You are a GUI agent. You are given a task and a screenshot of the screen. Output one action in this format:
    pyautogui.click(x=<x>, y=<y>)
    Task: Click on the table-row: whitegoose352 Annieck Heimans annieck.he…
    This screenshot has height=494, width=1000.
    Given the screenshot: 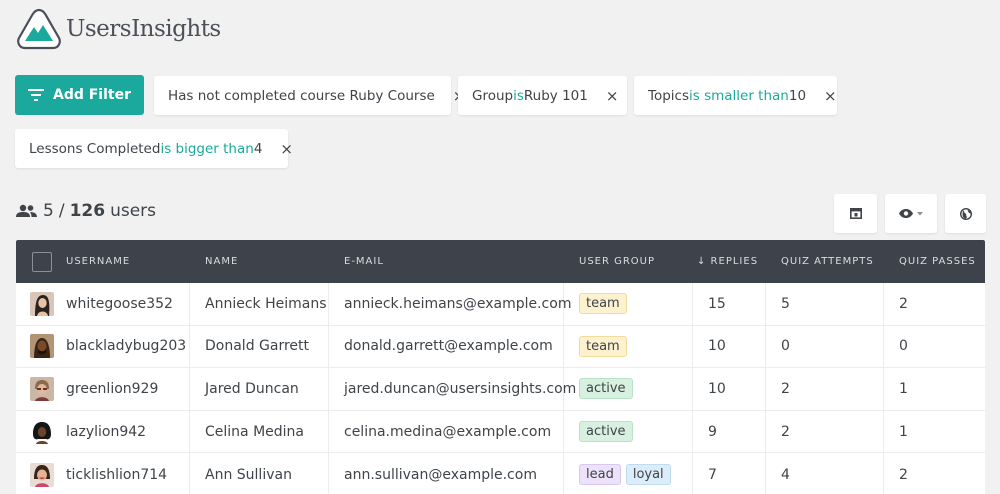 What is the action you would take?
    pyautogui.click(x=500, y=304)
    